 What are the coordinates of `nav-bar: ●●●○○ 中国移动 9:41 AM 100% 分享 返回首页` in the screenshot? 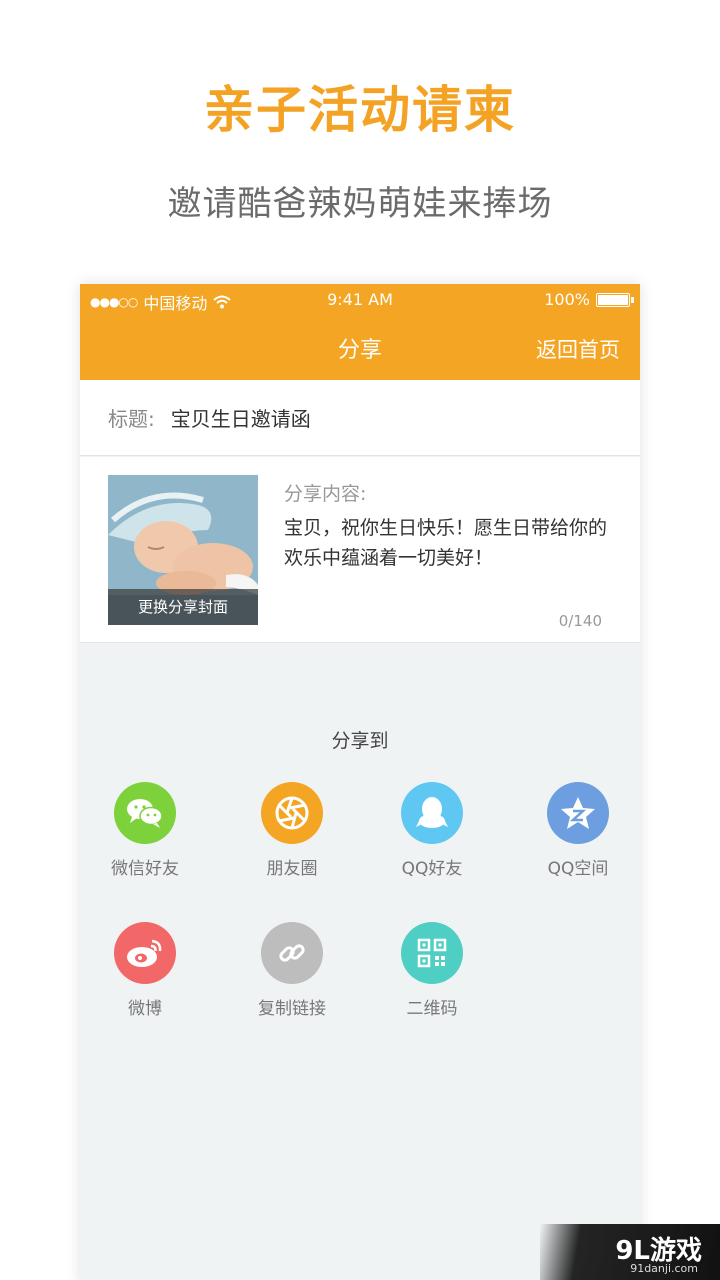 It's located at (360, 332).